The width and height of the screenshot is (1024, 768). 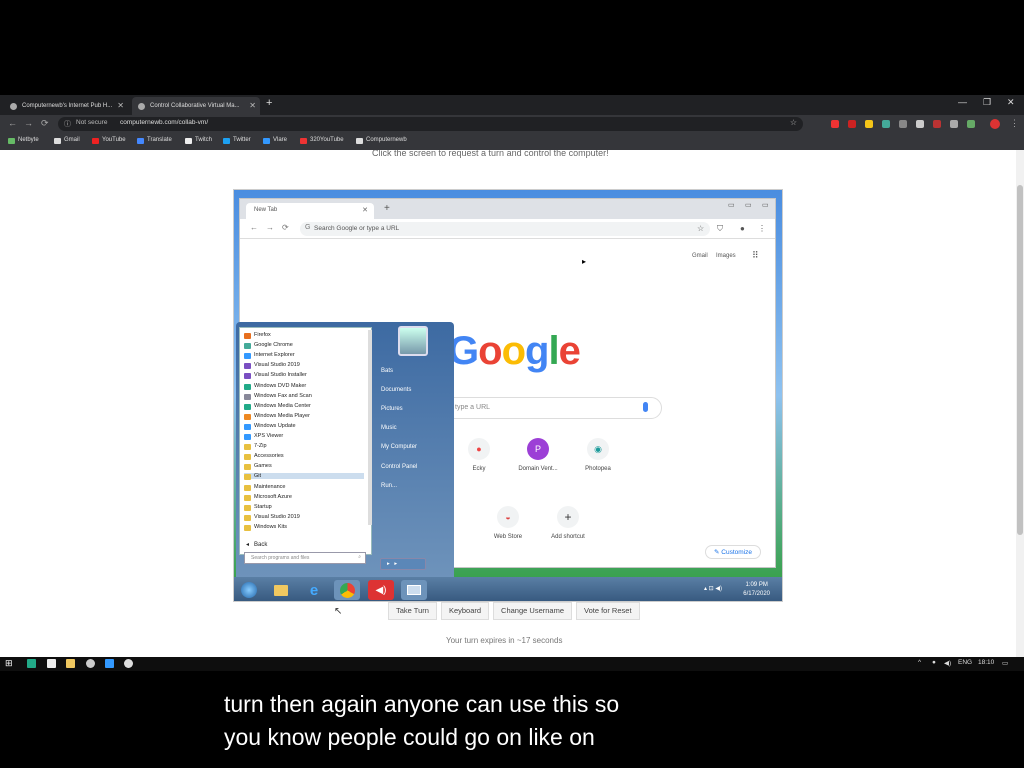 What do you see at coordinates (67, 140) in the screenshot?
I see `bookmark-gmail: Gmail` at bounding box center [67, 140].